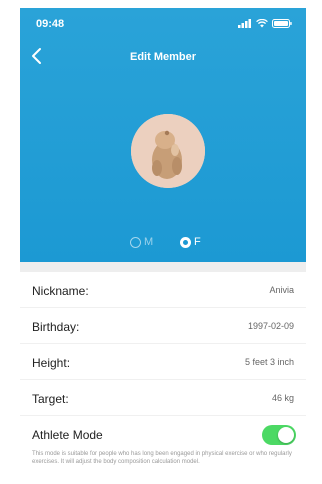 Image resolution: width=322 pixels, height=484 pixels. Describe the element at coordinates (163, 326) in the screenshot. I see `field-birthday: Birthday: 1997-02-09` at that location.